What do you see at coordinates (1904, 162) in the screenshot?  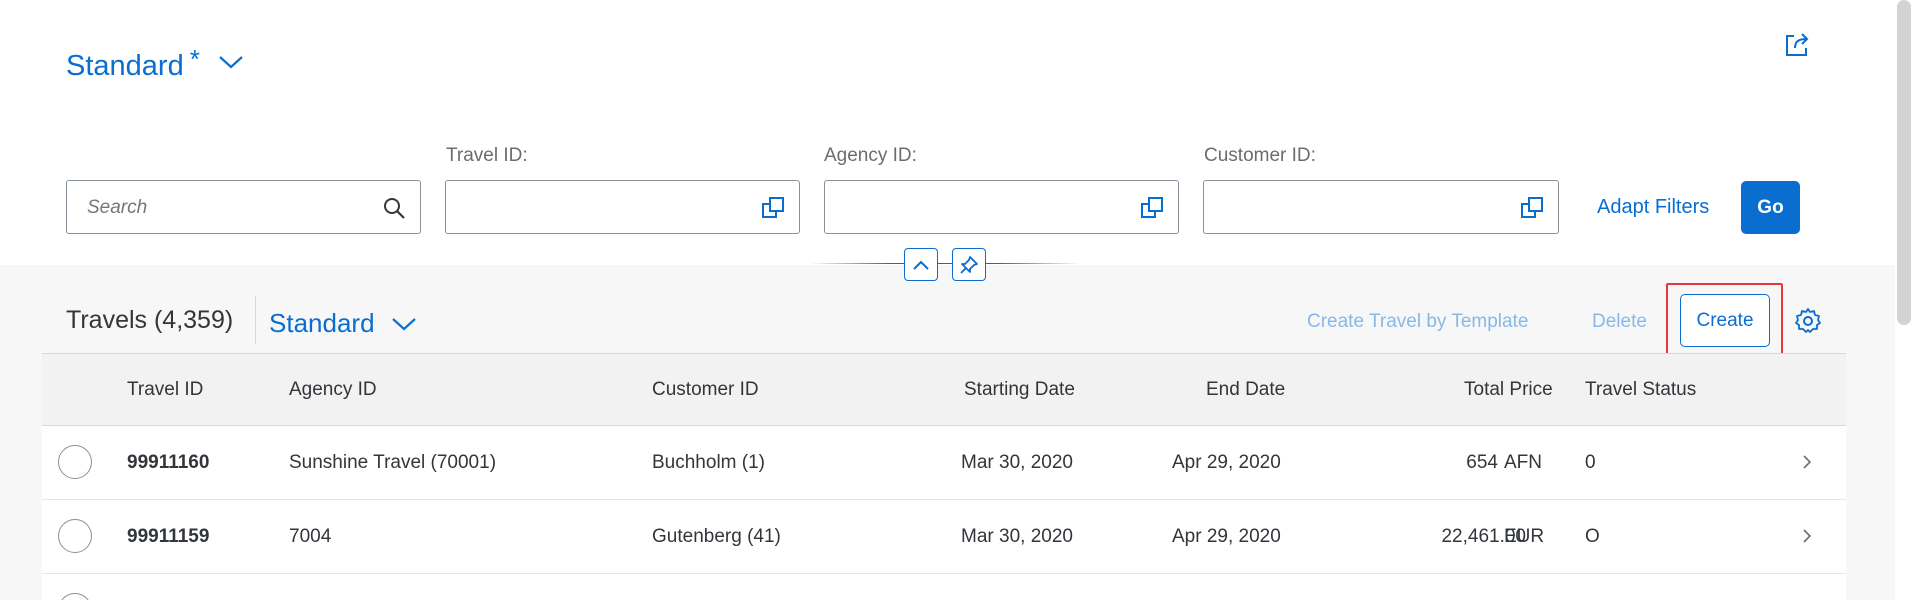 I see `scrollbar-thumb` at bounding box center [1904, 162].